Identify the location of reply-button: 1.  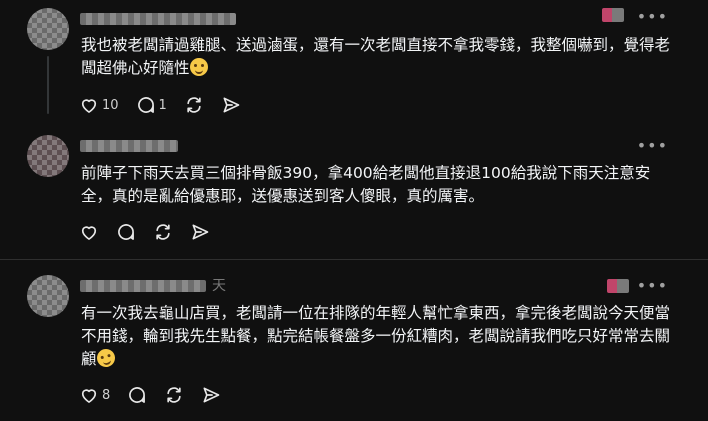
(151, 105).